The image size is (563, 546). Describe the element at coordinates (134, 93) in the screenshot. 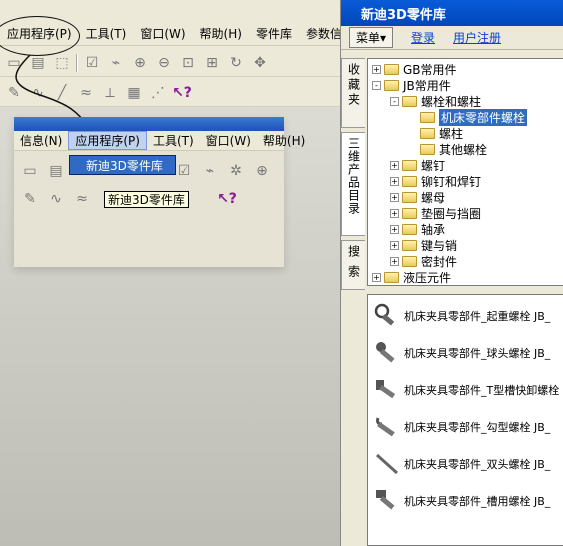

I see `layout-icon: ▦` at that location.